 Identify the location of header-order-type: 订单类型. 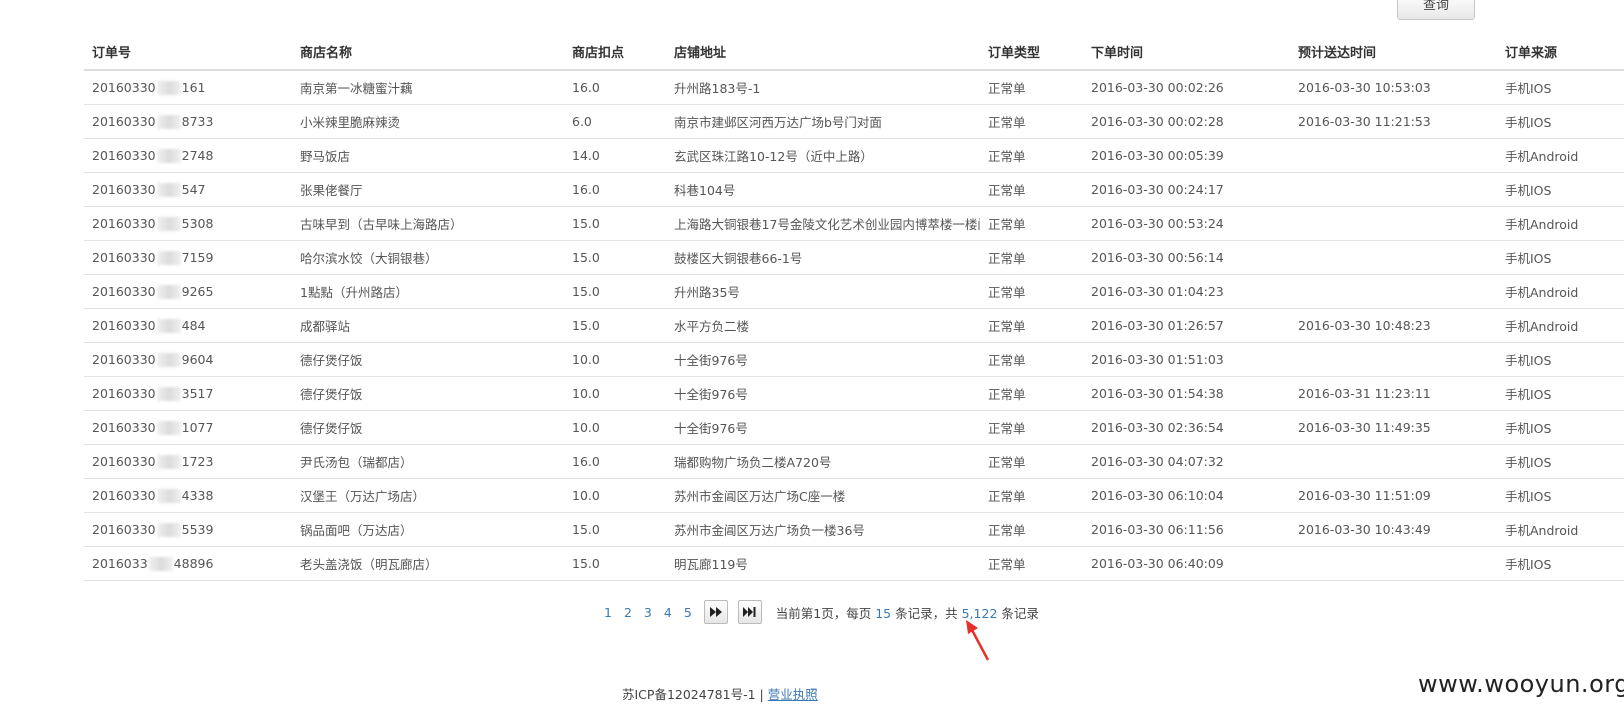
(1031, 52).